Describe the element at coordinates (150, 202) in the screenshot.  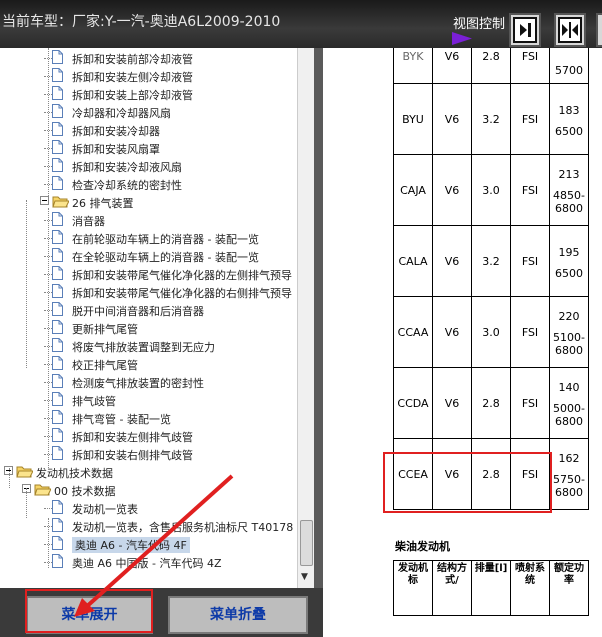
I see `tree-folder-node: 26 排气装置` at that location.